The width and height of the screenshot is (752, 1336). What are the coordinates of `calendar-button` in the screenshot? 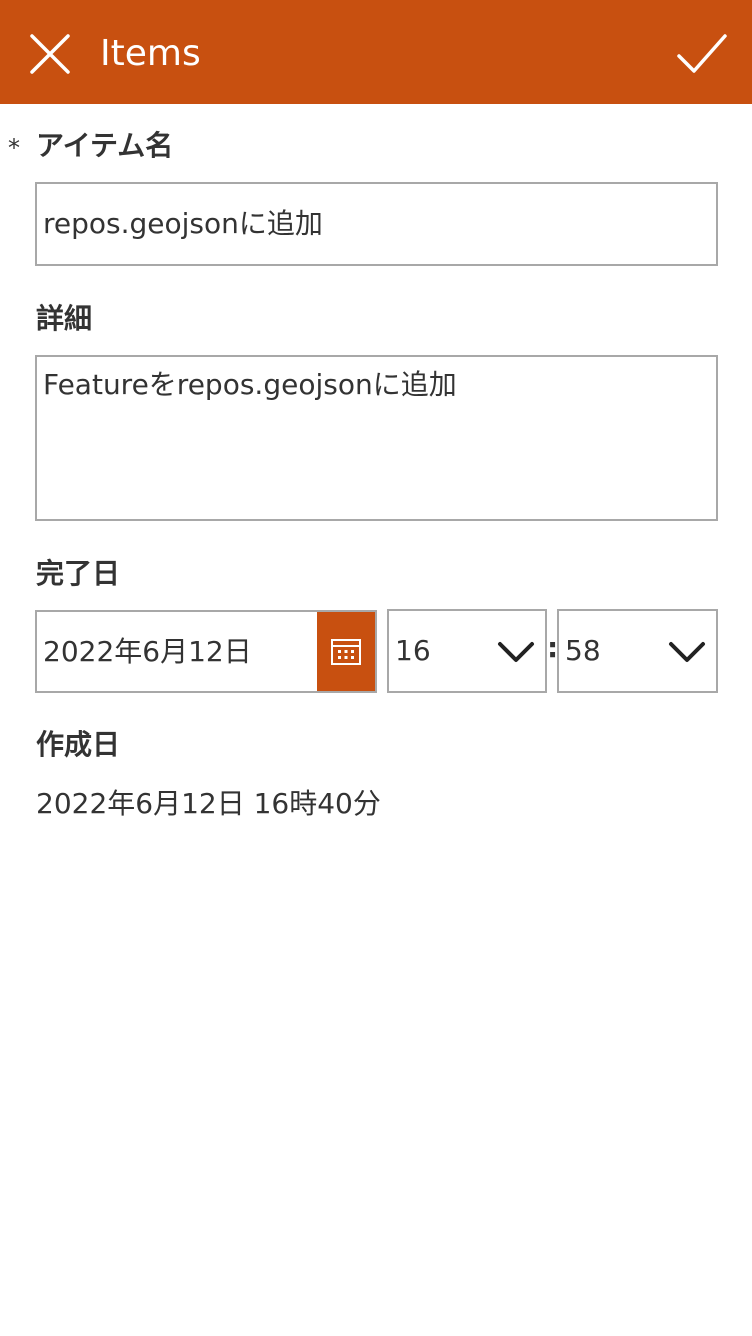 It's located at (346, 651).